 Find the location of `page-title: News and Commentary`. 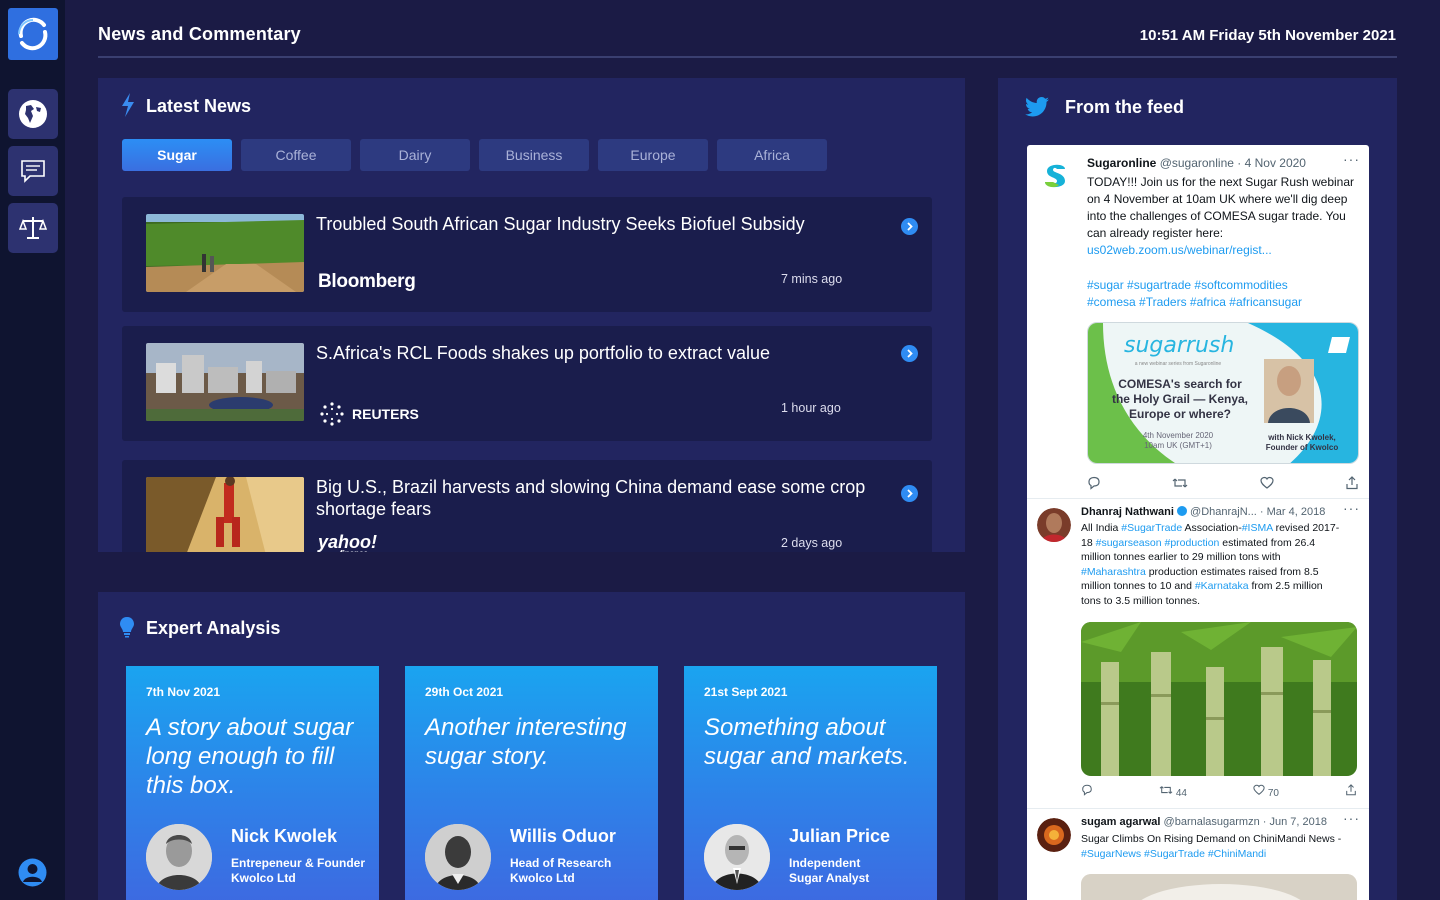

page-title: News and Commentary is located at coordinates (199, 34).